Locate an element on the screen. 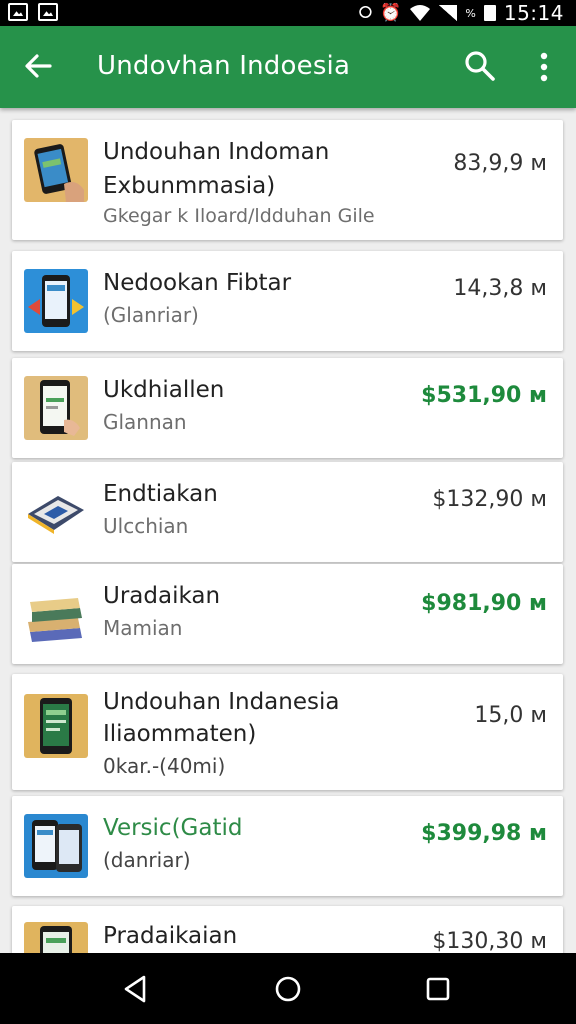  item-price: $130,30 м is located at coordinates (489, 941).